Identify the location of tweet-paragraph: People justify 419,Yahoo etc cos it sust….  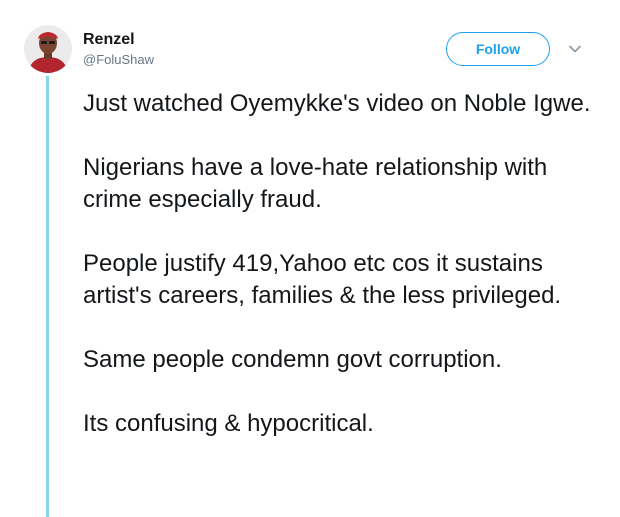
(322, 279).